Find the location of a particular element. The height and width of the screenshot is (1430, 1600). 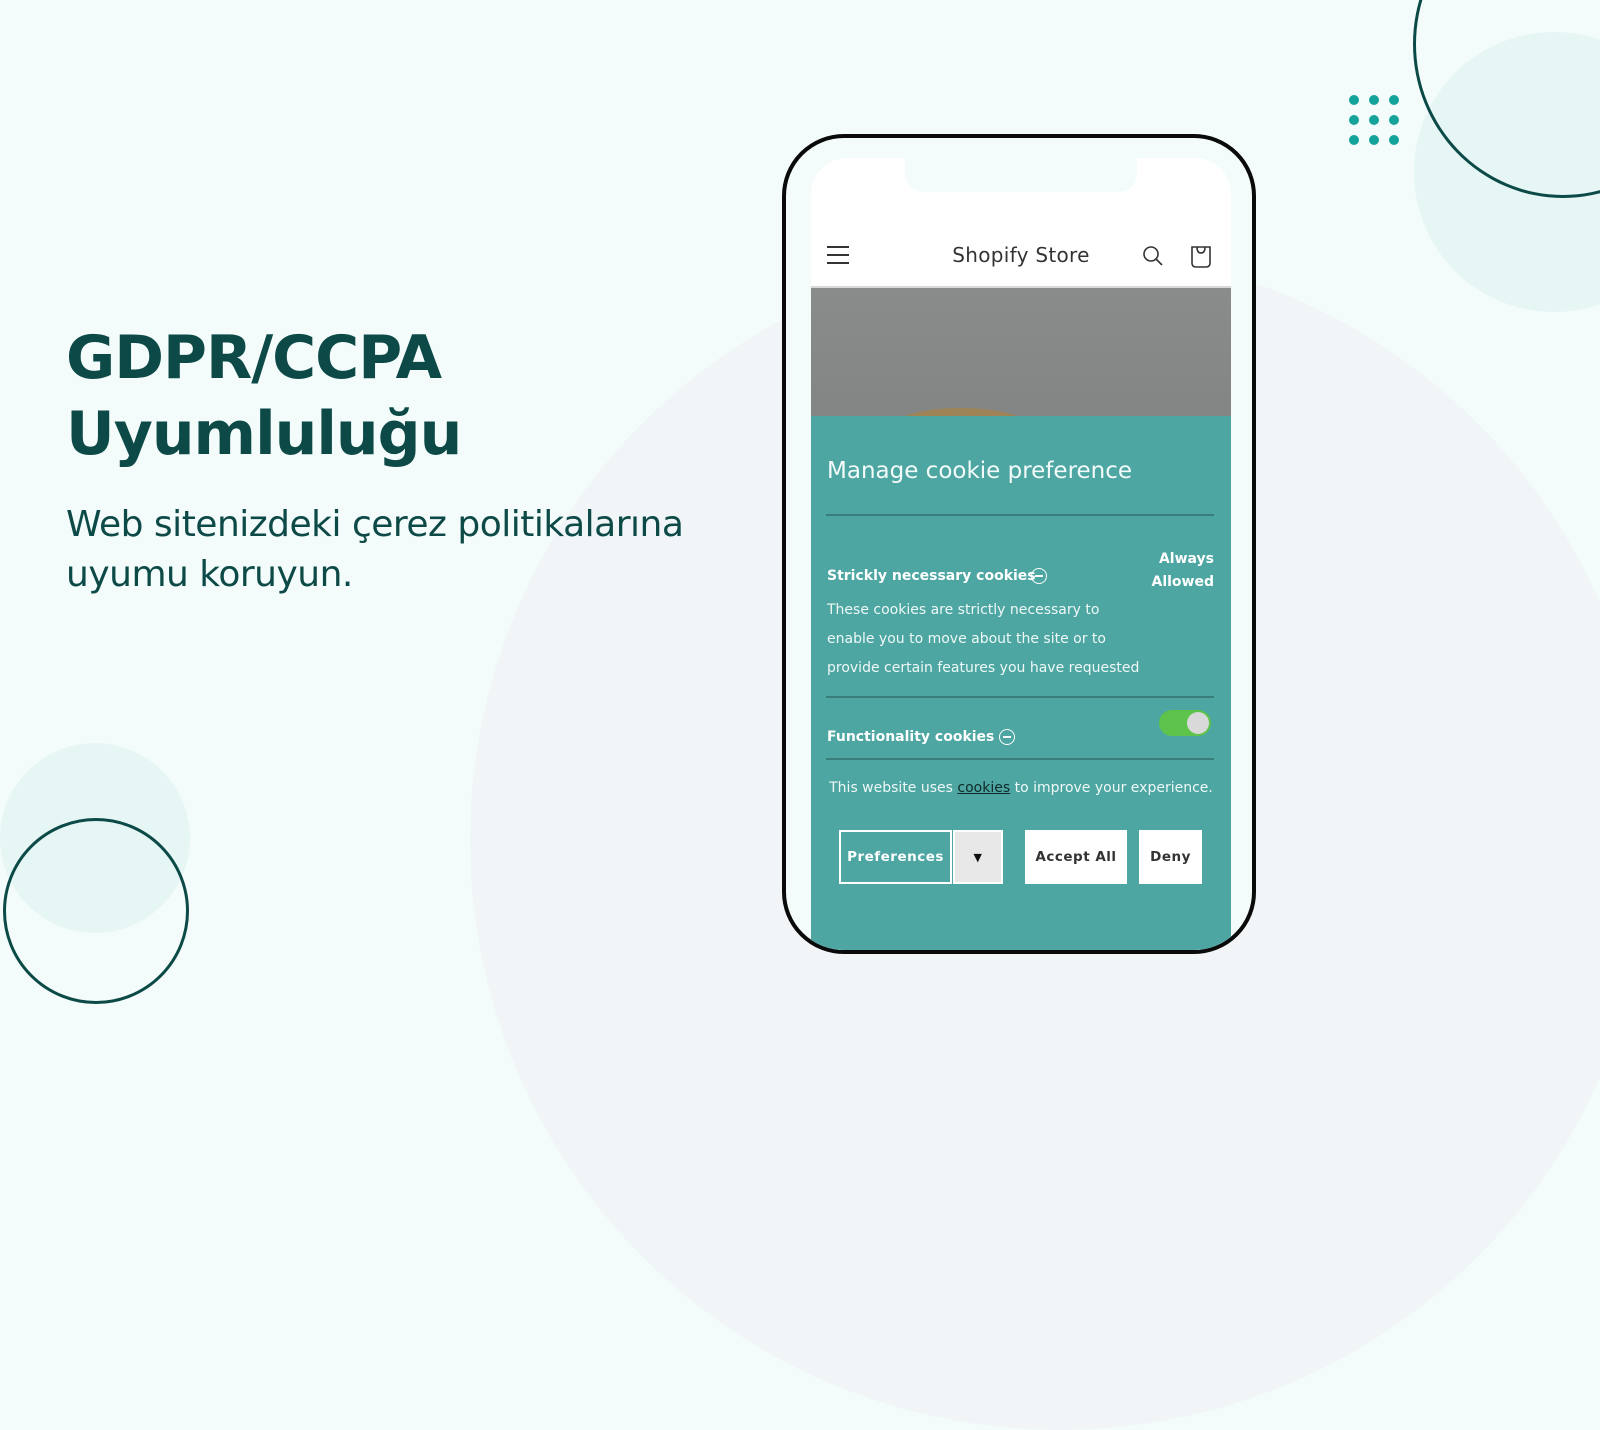

toggle-knob is located at coordinates (1198, 723).